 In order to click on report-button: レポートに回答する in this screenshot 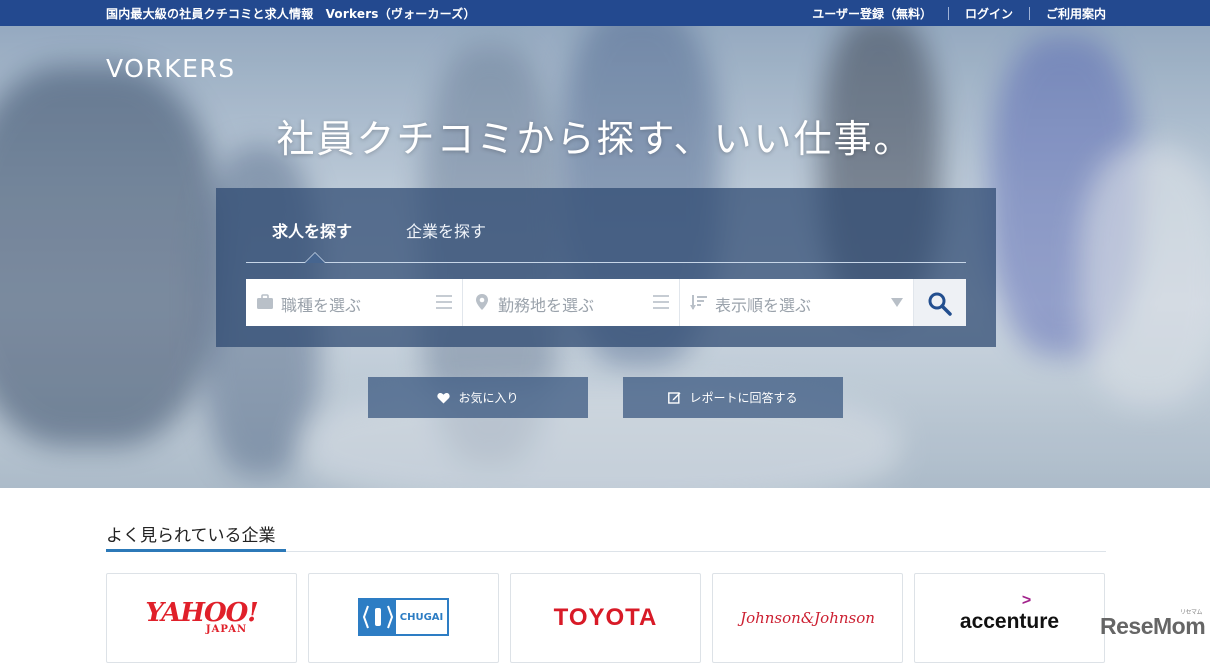, I will do `click(733, 397)`.